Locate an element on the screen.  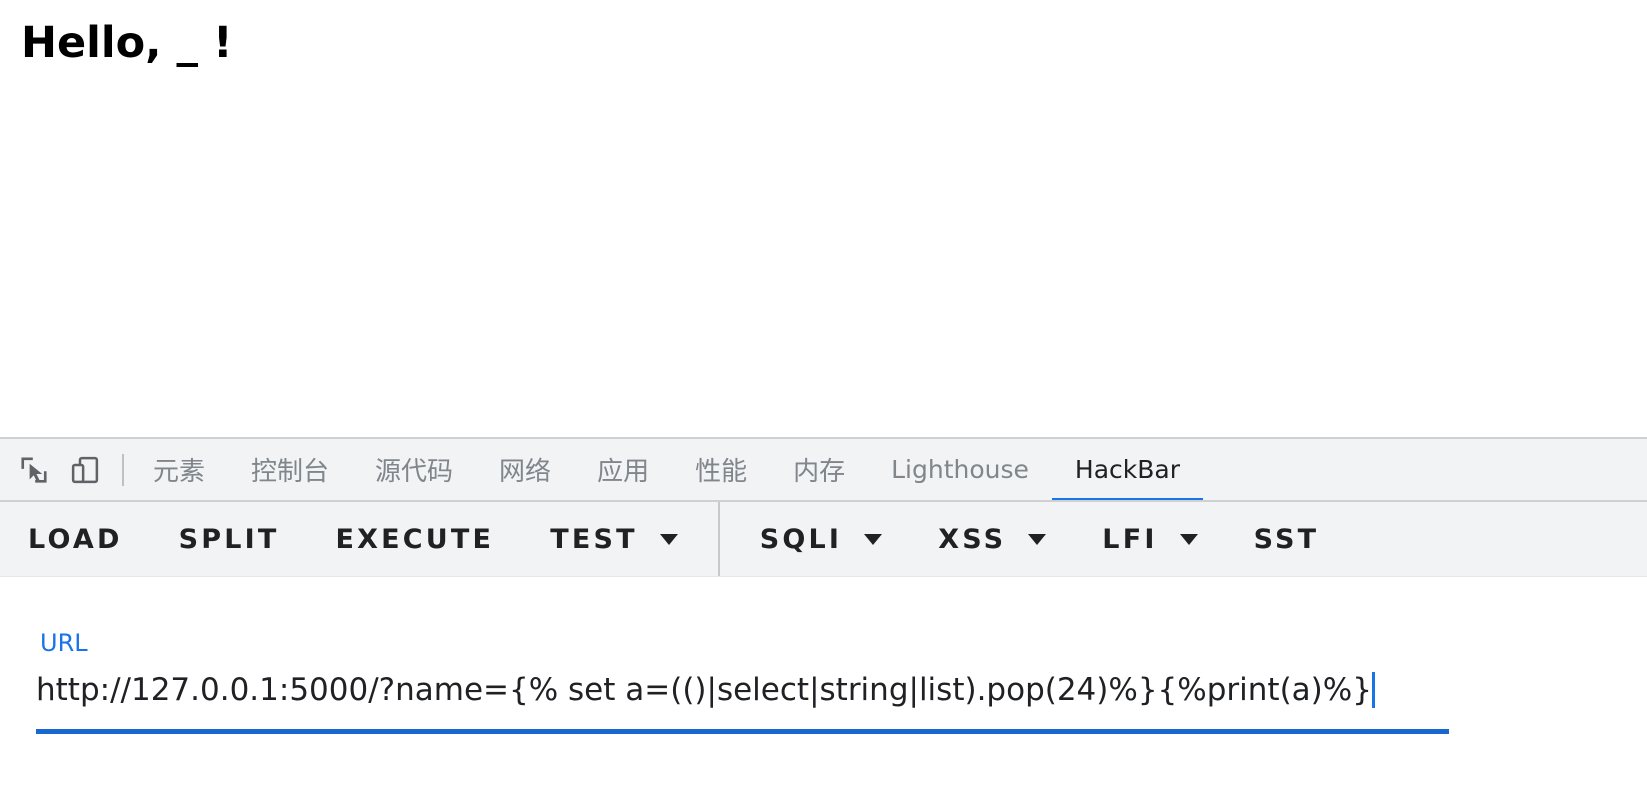
tab-performance: 性能 is located at coordinates (721, 469).